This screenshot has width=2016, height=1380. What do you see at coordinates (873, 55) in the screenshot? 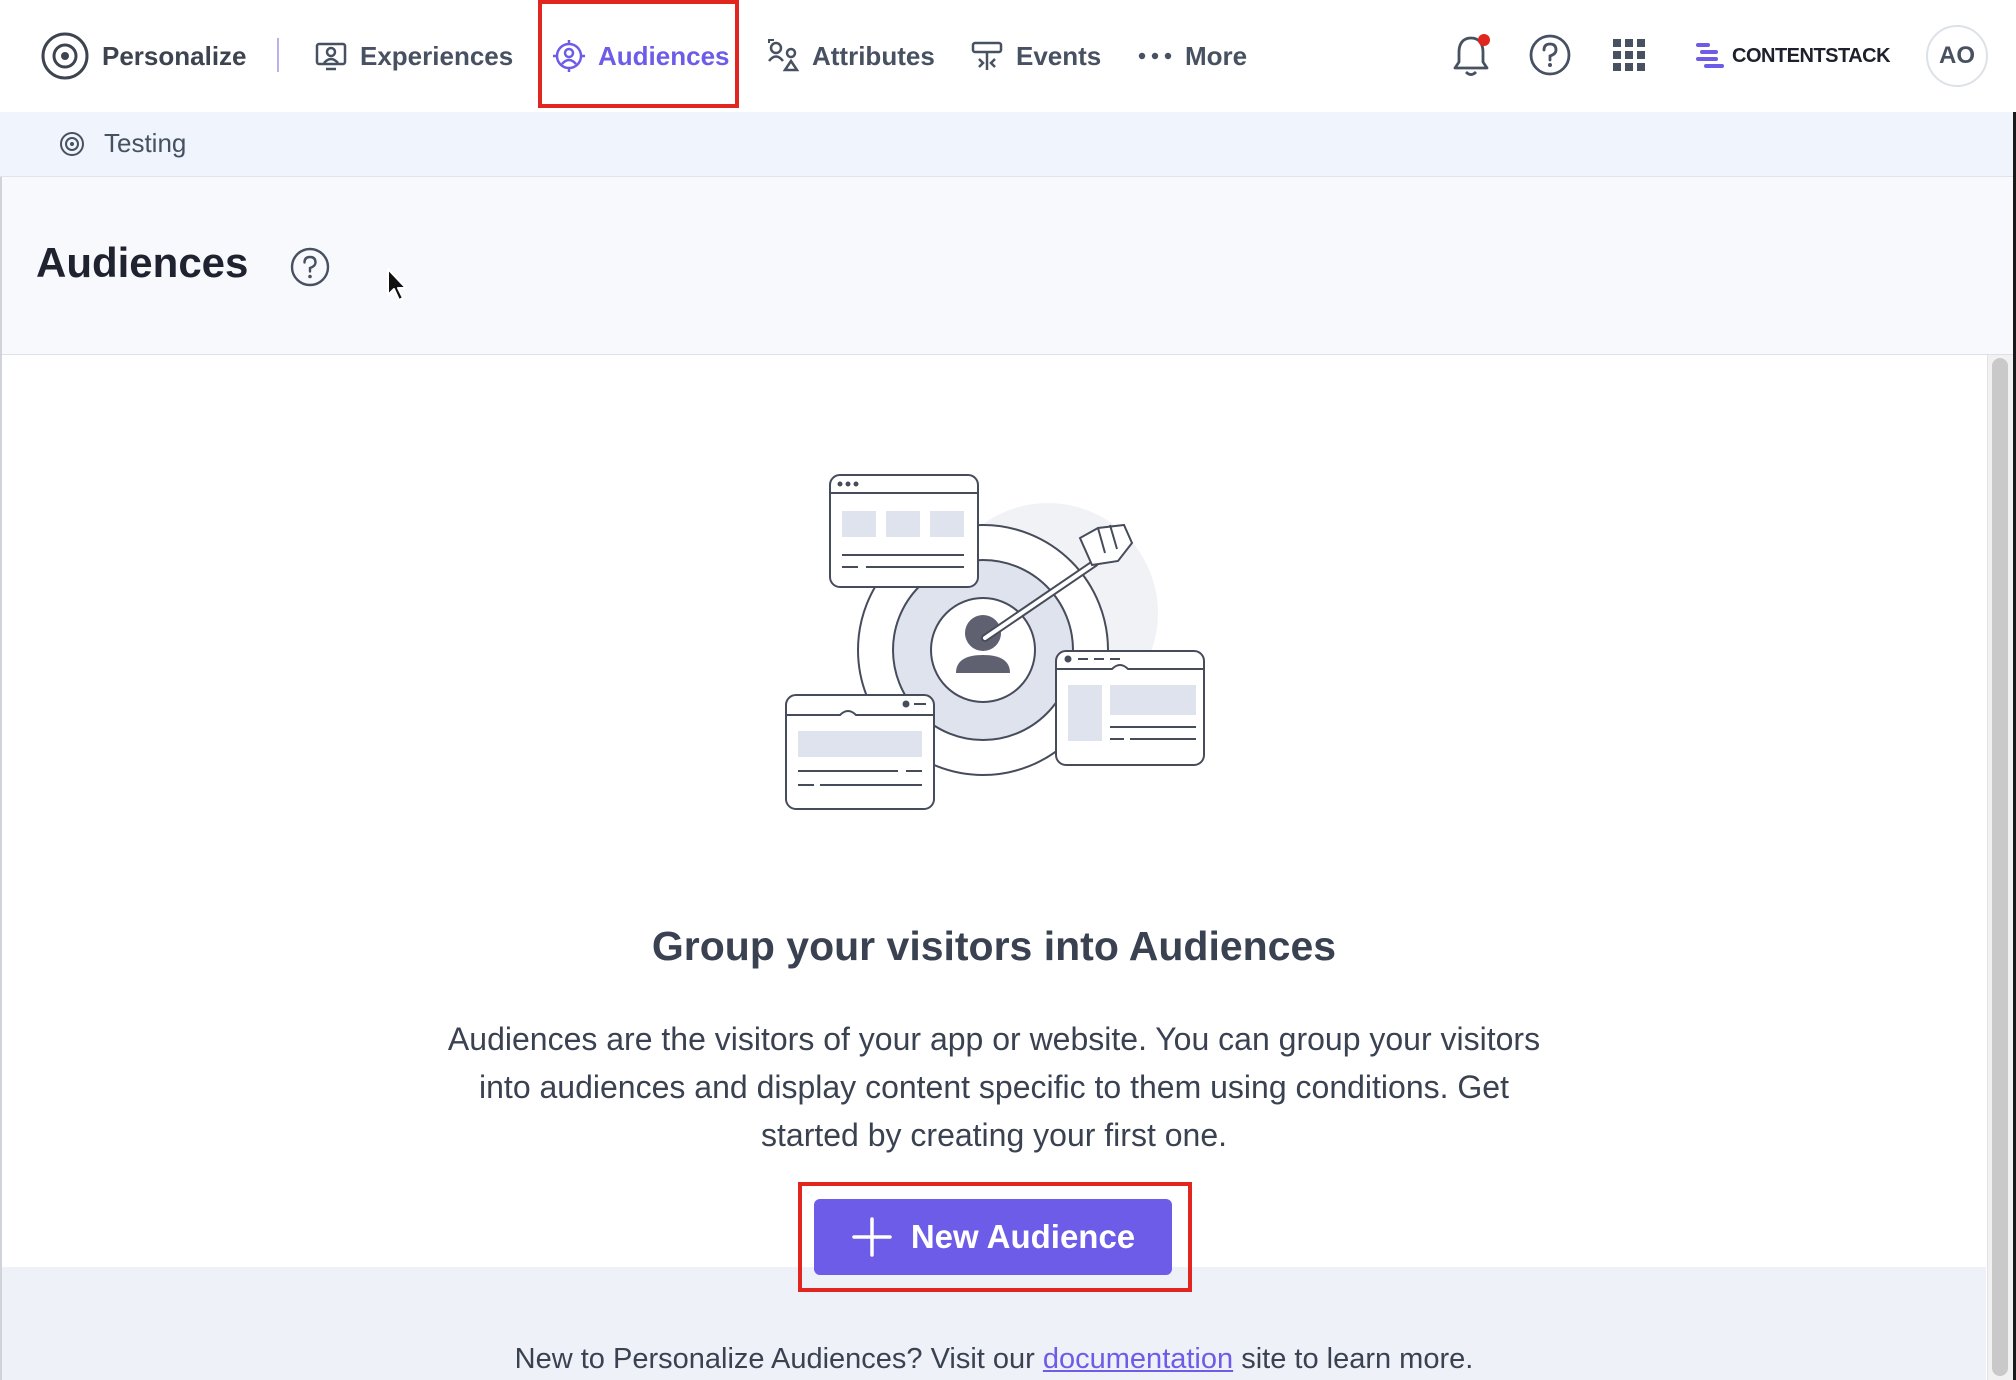
I see `nav-label-attributes: Attributes` at bounding box center [873, 55].